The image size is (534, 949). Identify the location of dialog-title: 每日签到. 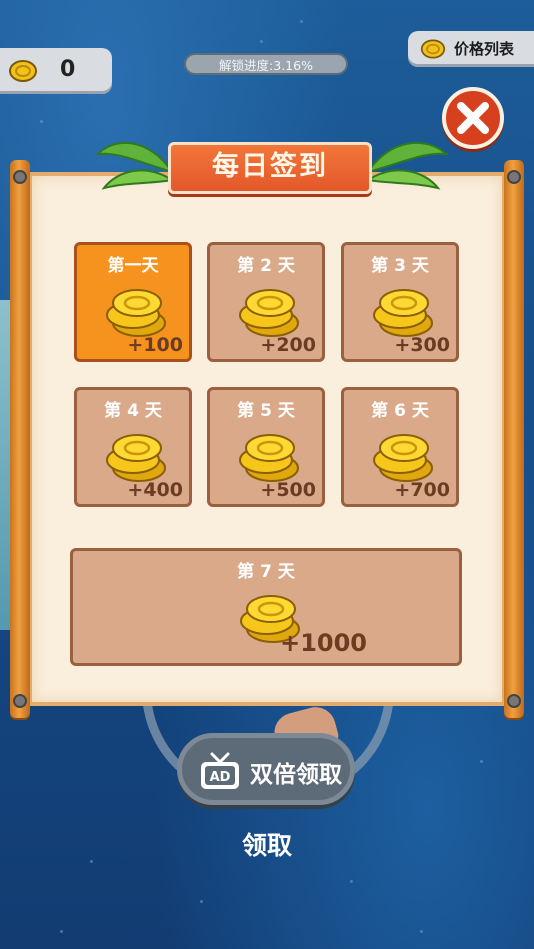
(270, 168).